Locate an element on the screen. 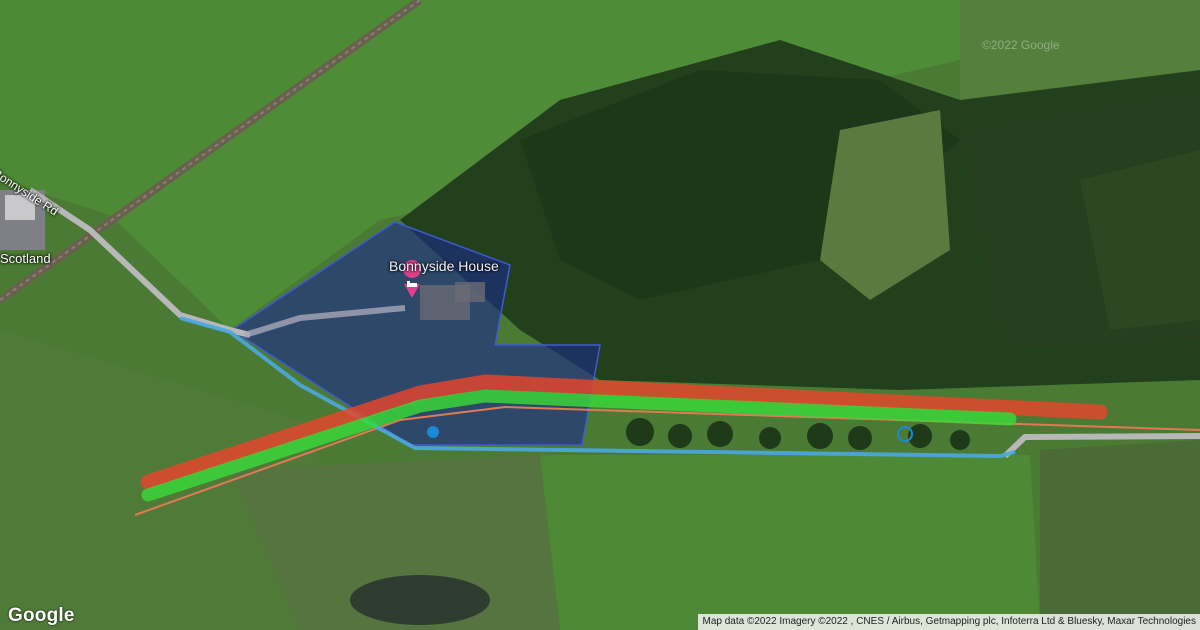 The image size is (1200, 630). poi-label: Bonnyside House is located at coordinates (444, 266).